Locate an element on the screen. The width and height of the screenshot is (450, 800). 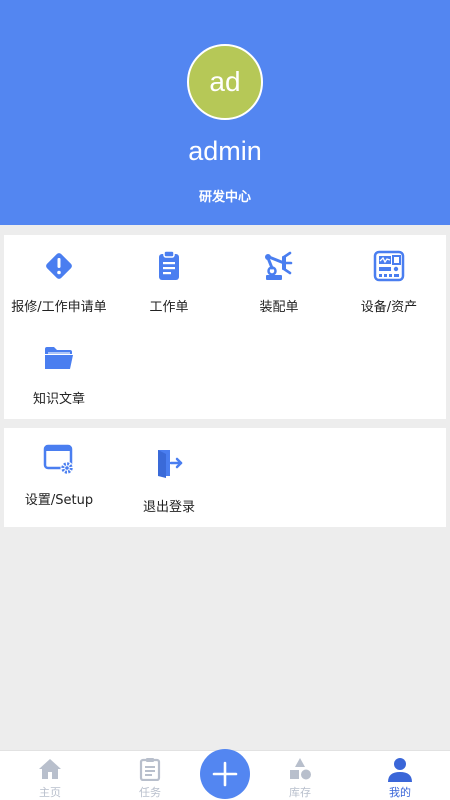
menu-item-equipment-assets: 设备/资产 is located at coordinates (389, 289).